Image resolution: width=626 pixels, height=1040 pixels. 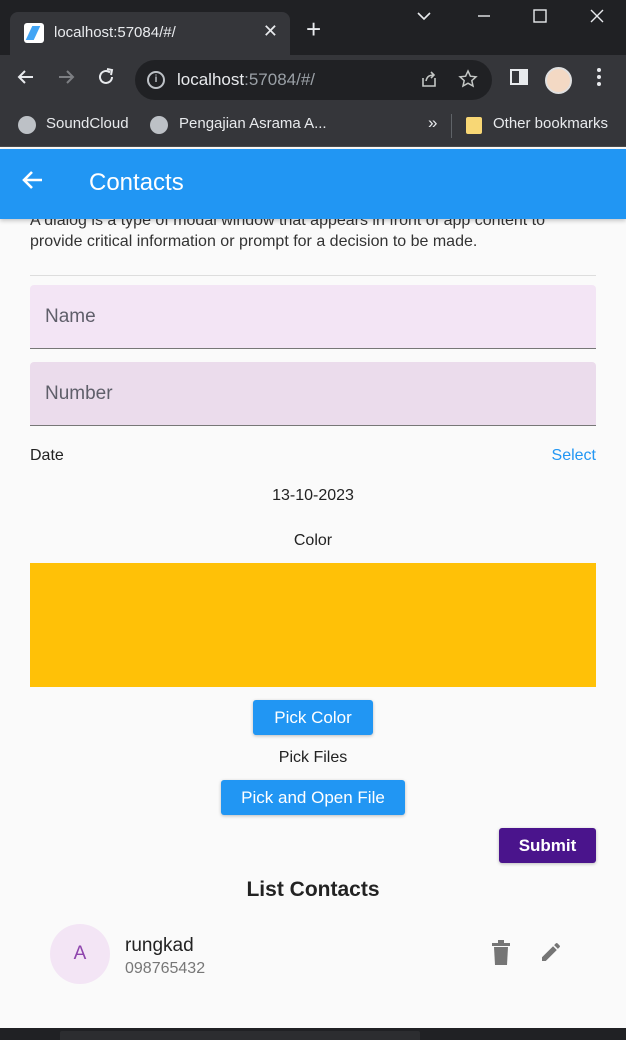 What do you see at coordinates (159, 945) in the screenshot?
I see `contact-name: rungkad` at bounding box center [159, 945].